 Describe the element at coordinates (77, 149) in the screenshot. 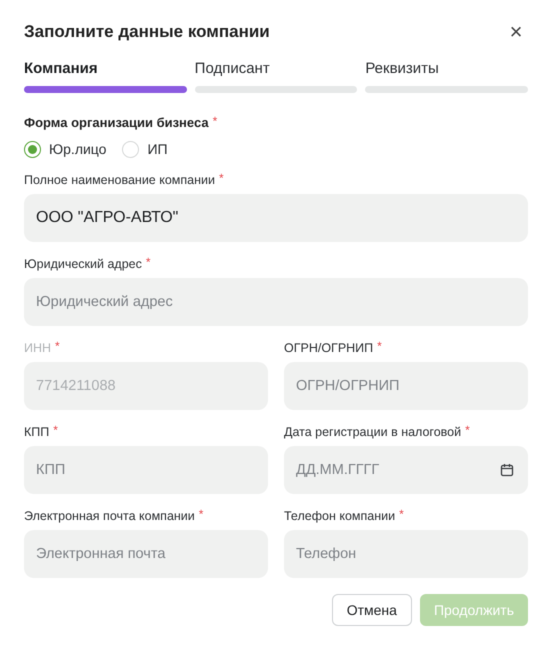

I see `radio-label: Юр.лицо` at that location.